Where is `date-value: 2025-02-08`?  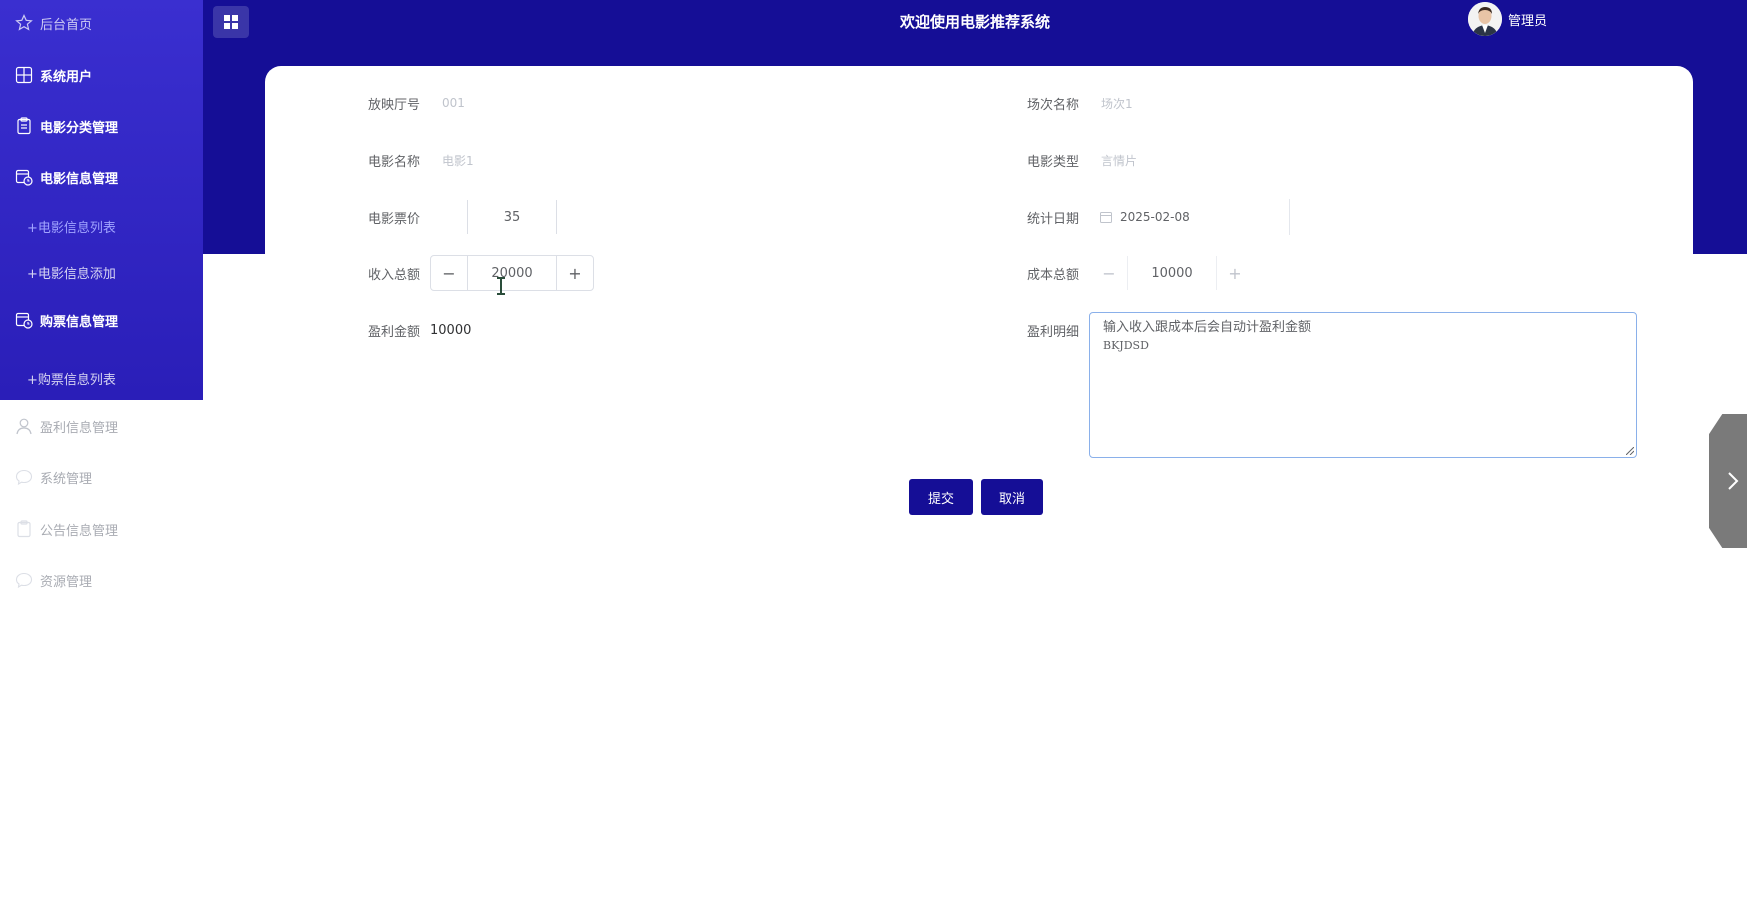
date-value: 2025-02-08 is located at coordinates (1155, 217).